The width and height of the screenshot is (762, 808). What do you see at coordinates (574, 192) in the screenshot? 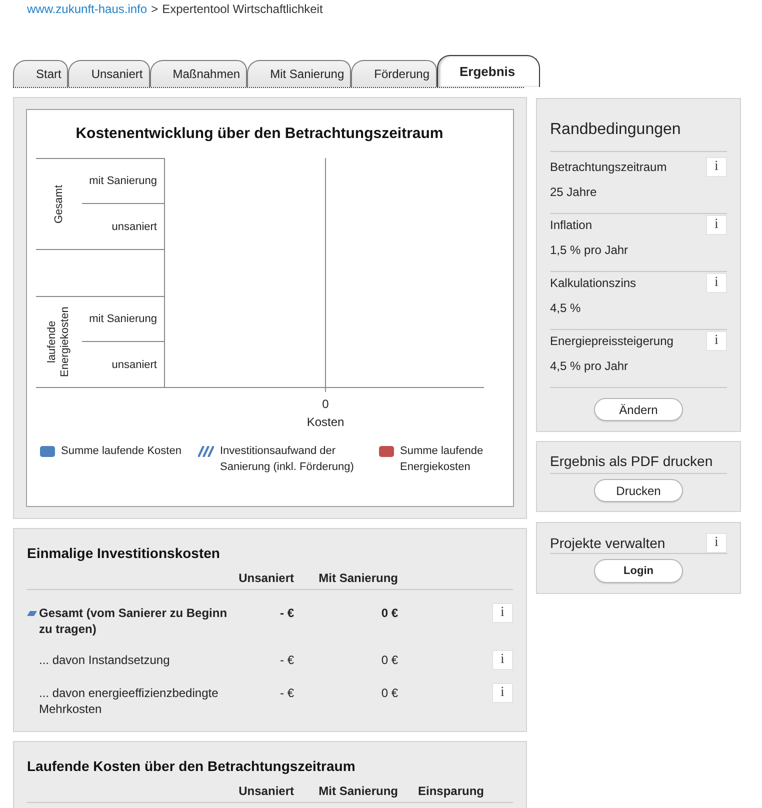
I see `condition-value: 25 Jahre` at bounding box center [574, 192].